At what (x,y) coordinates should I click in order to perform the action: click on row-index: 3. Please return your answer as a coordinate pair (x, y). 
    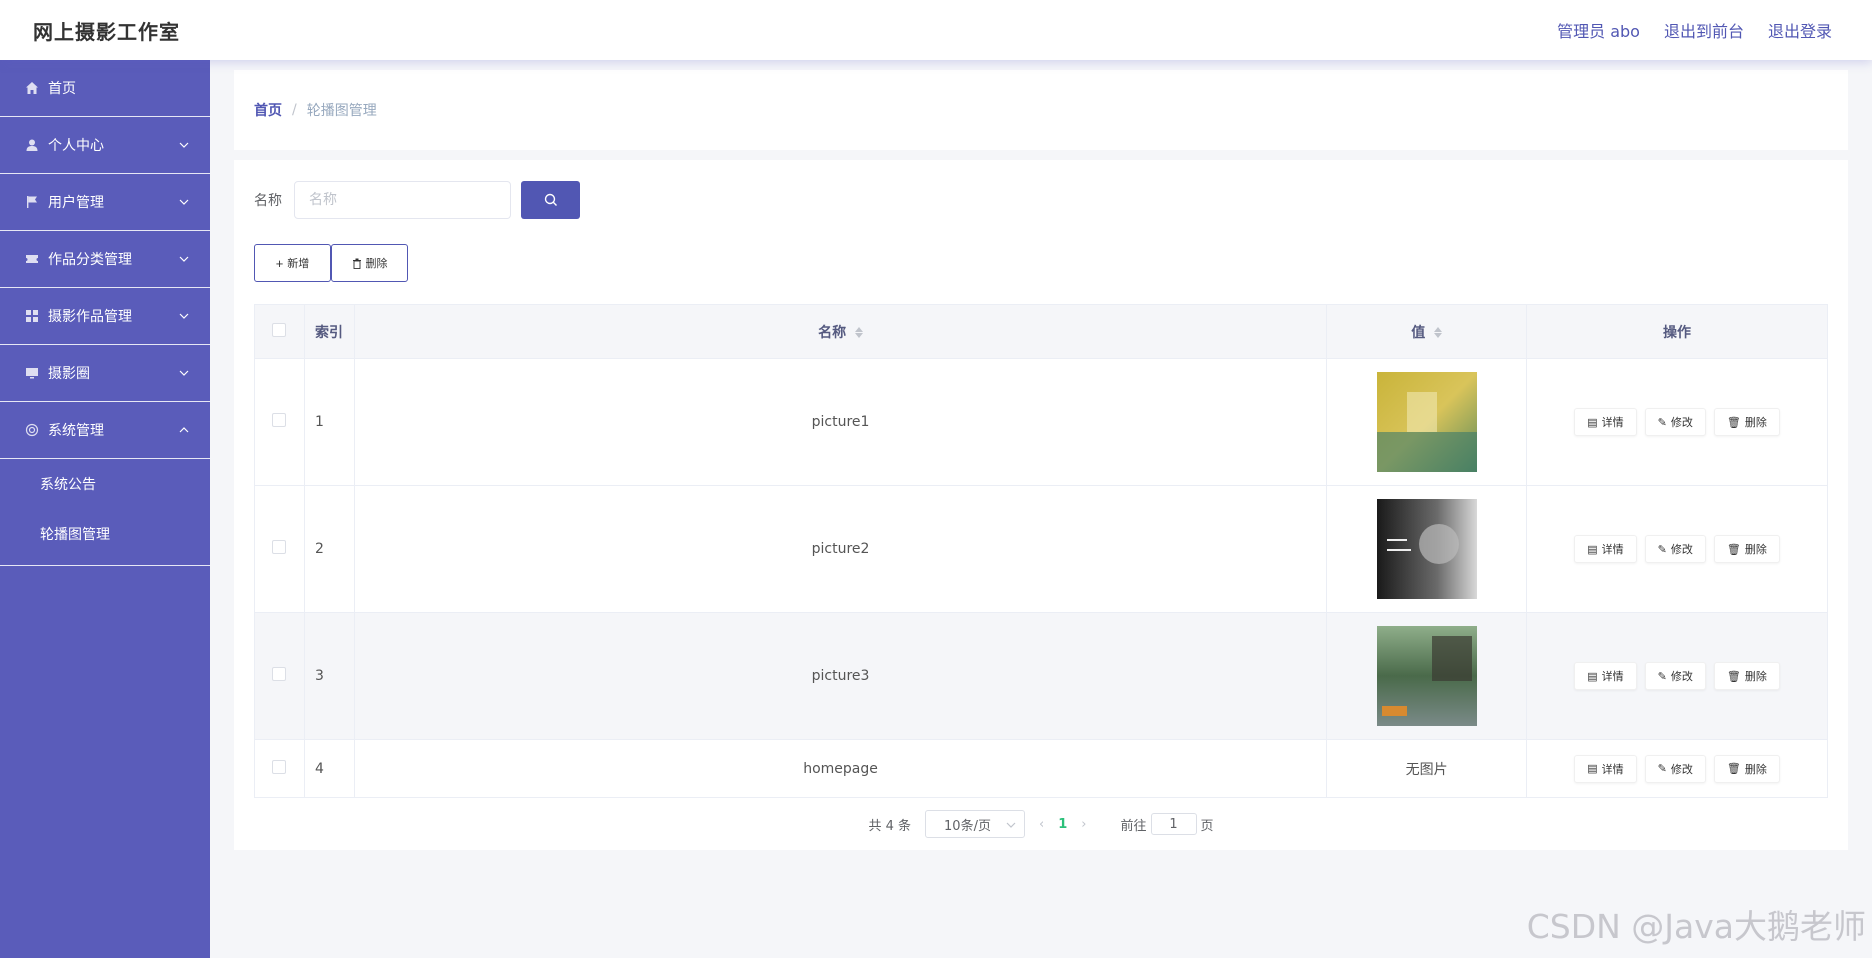
    Looking at the image, I should click on (329, 676).